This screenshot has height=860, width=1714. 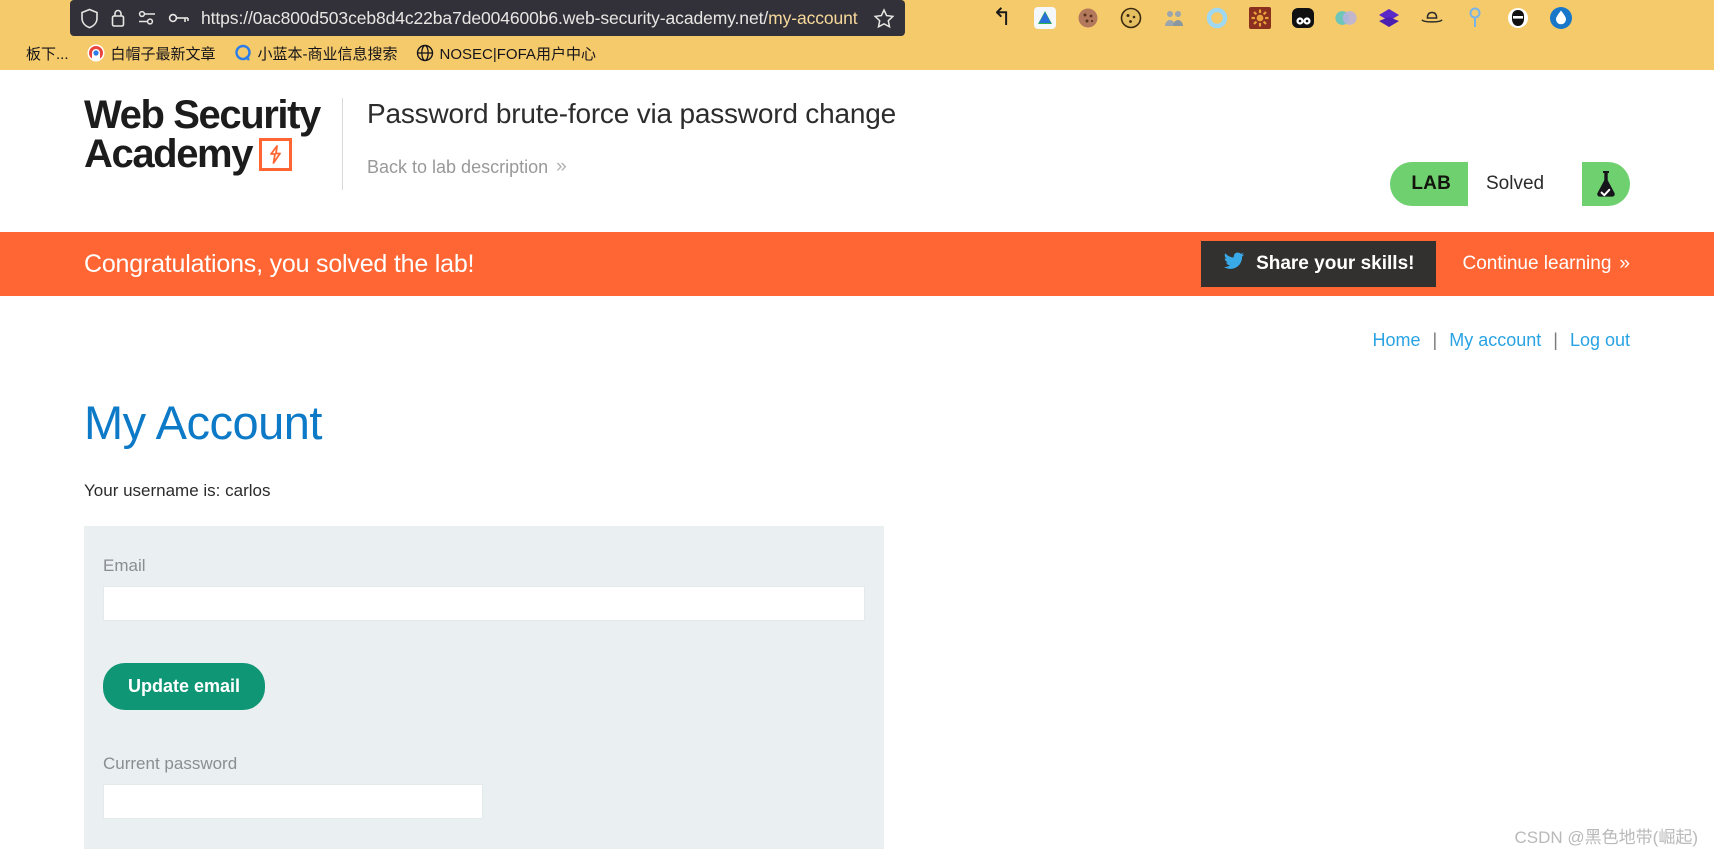 I want to click on page-title: My Account, so click(x=203, y=422).